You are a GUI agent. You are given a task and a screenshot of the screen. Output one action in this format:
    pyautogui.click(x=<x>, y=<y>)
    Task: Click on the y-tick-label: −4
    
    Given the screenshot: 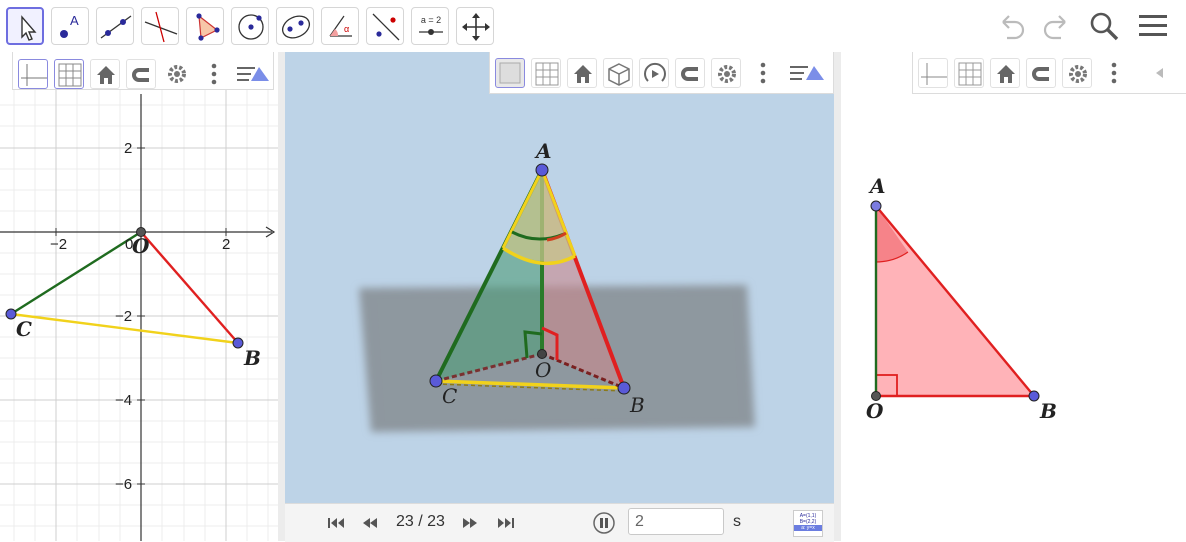 What is the action you would take?
    pyautogui.click(x=124, y=400)
    